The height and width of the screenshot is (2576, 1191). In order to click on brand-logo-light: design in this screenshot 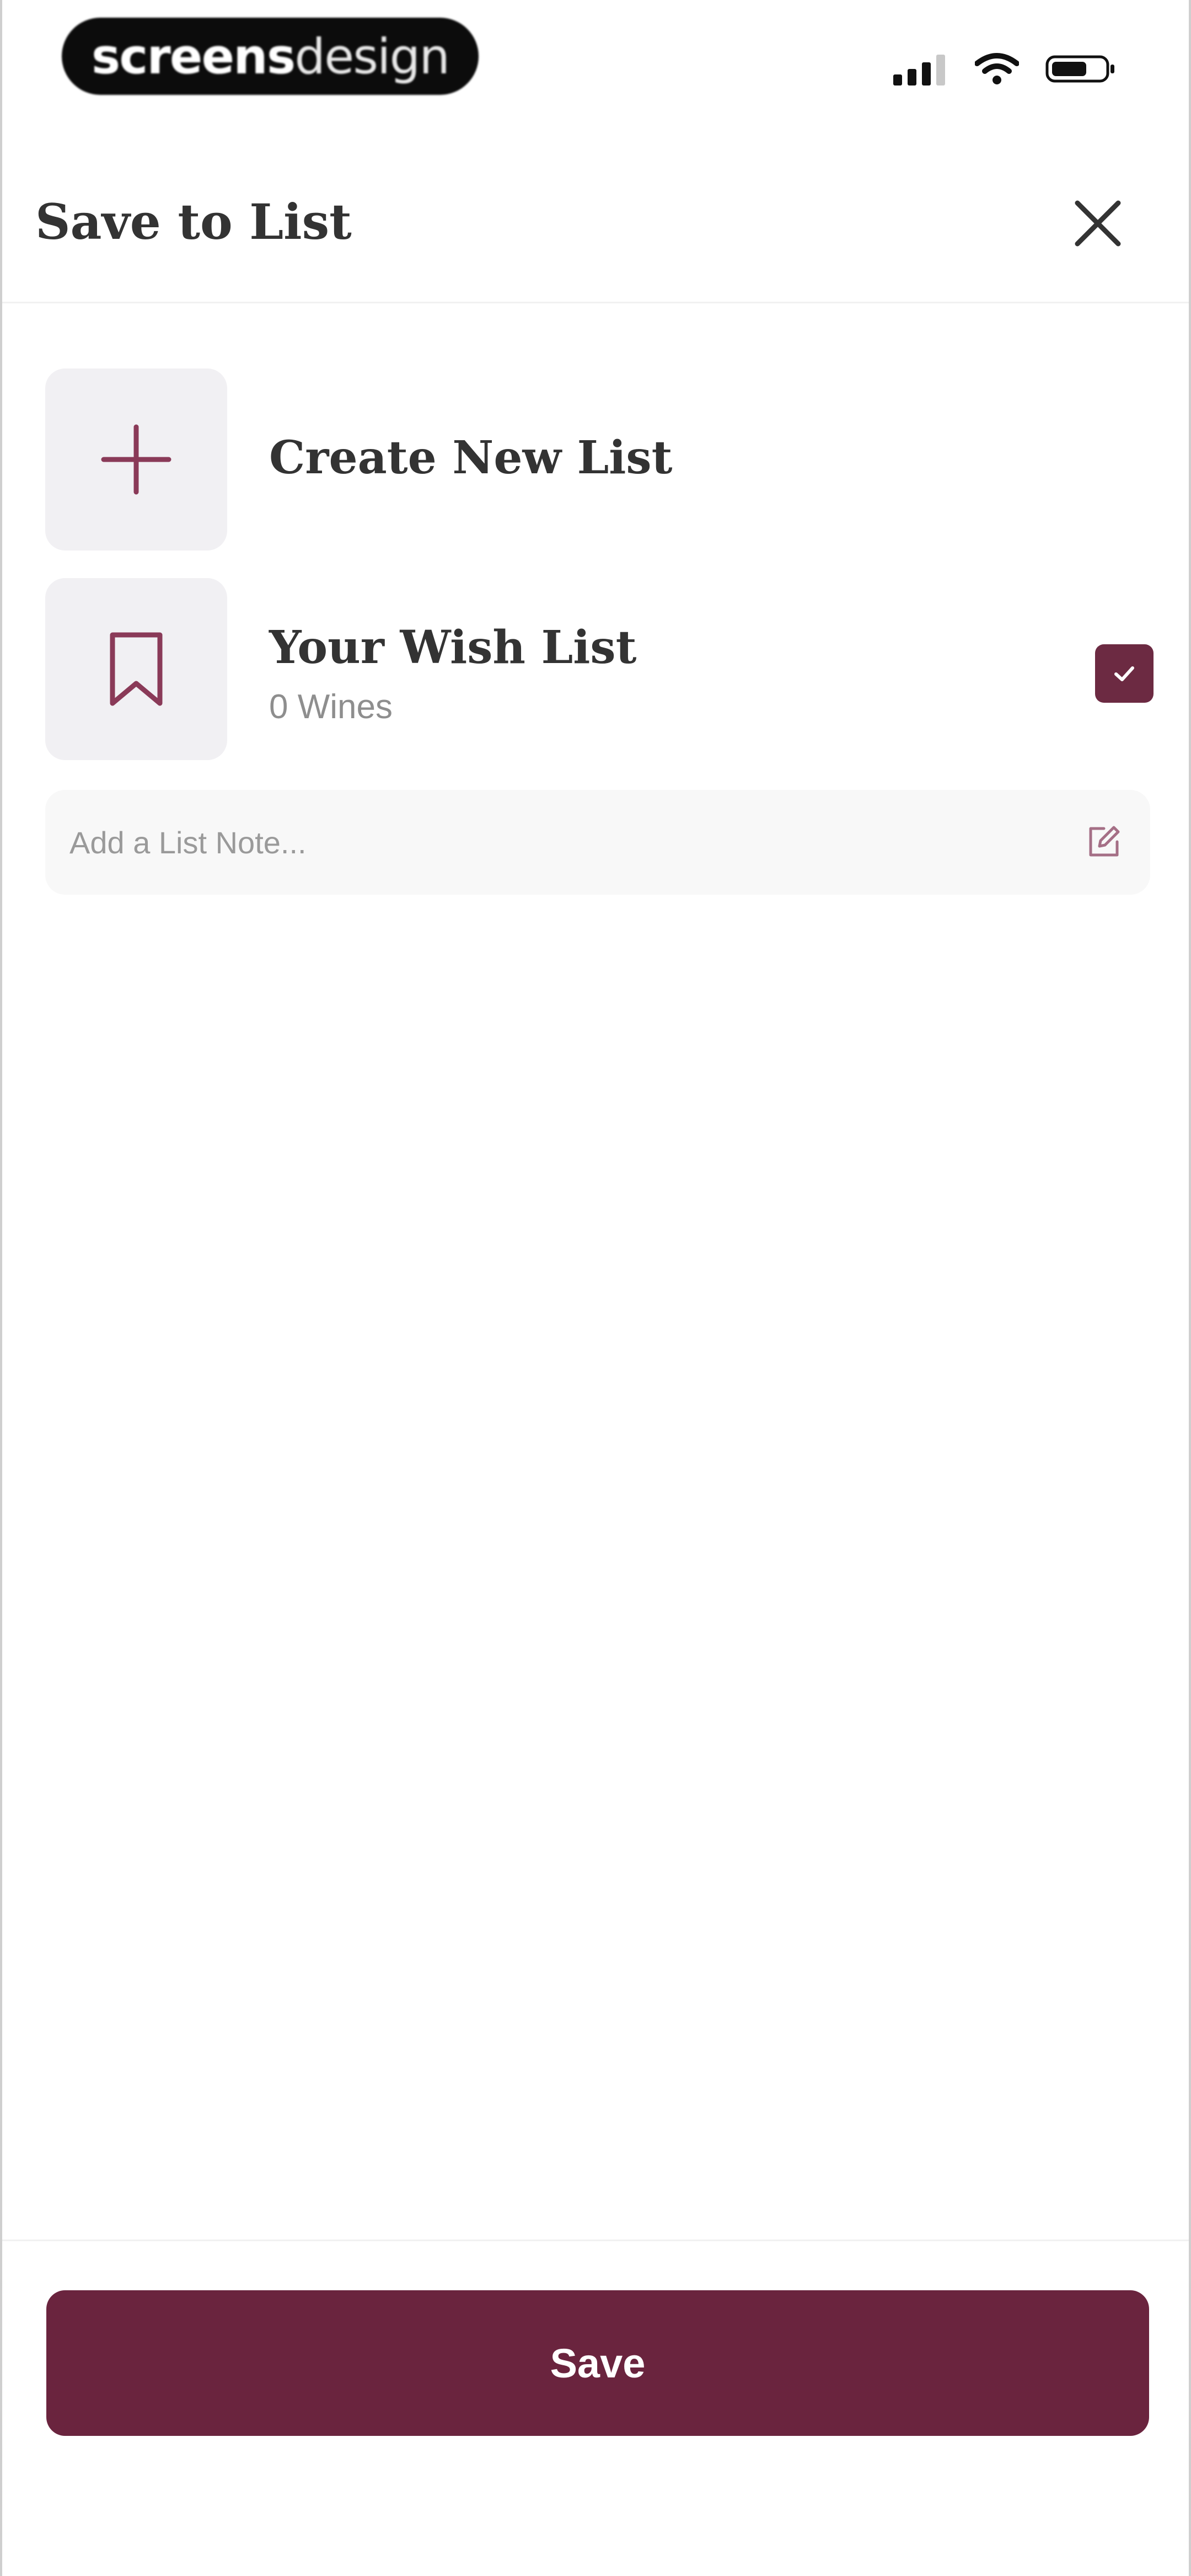, I will do `click(372, 56)`.